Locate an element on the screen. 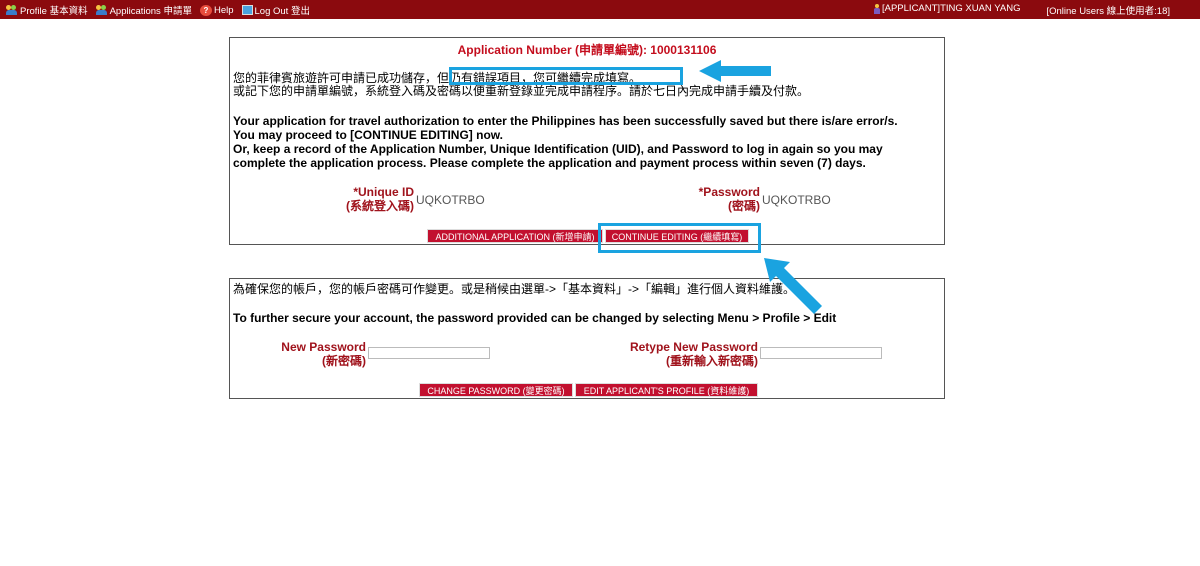 This screenshot has height=566, width=1200. arrow-up-left-icon is located at coordinates (793, 286).